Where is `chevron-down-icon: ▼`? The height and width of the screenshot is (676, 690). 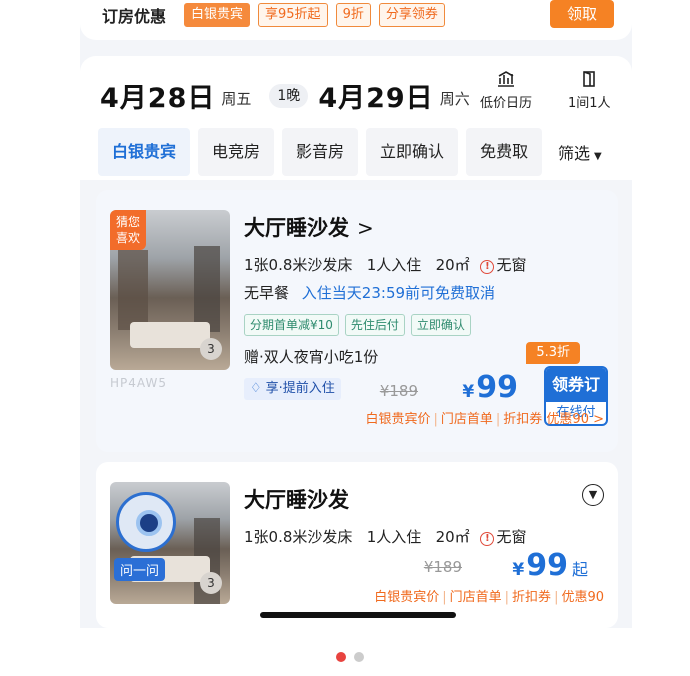
chevron-down-icon: ▼ is located at coordinates (593, 495).